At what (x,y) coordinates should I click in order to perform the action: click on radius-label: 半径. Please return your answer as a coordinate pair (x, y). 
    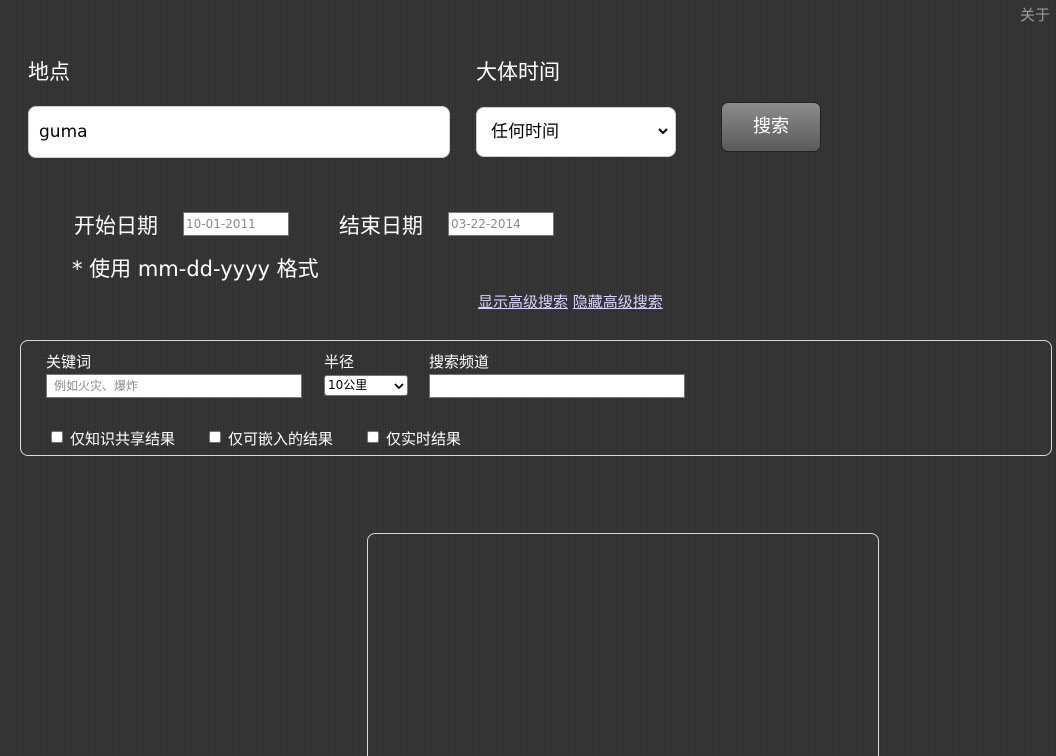
    Looking at the image, I should click on (339, 362).